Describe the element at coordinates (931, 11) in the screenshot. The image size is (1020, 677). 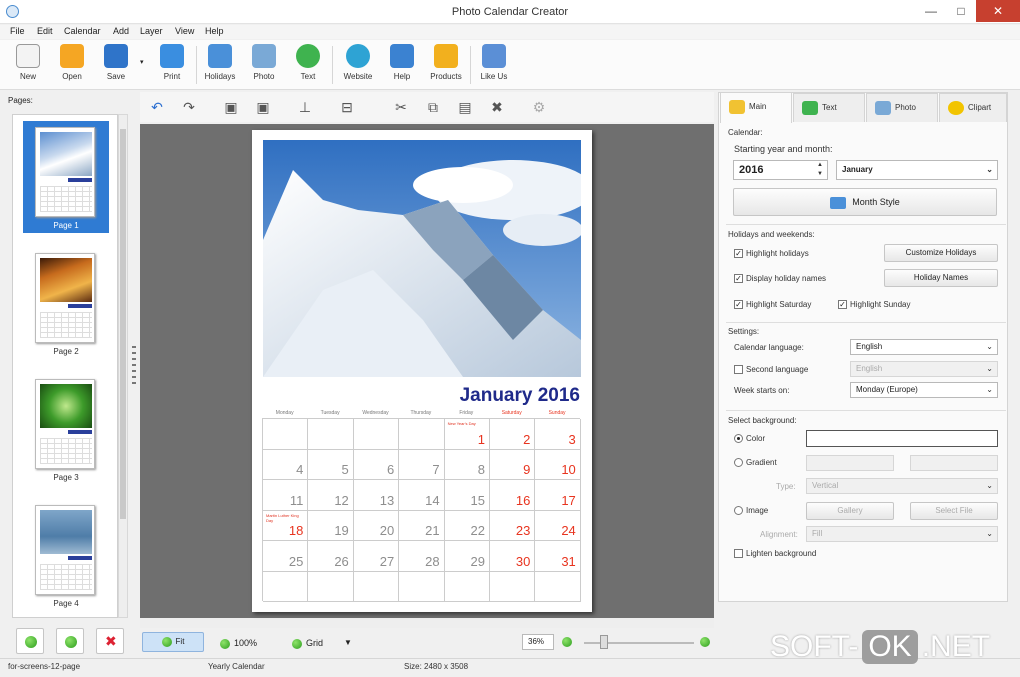
I see `minimize-button: —` at that location.